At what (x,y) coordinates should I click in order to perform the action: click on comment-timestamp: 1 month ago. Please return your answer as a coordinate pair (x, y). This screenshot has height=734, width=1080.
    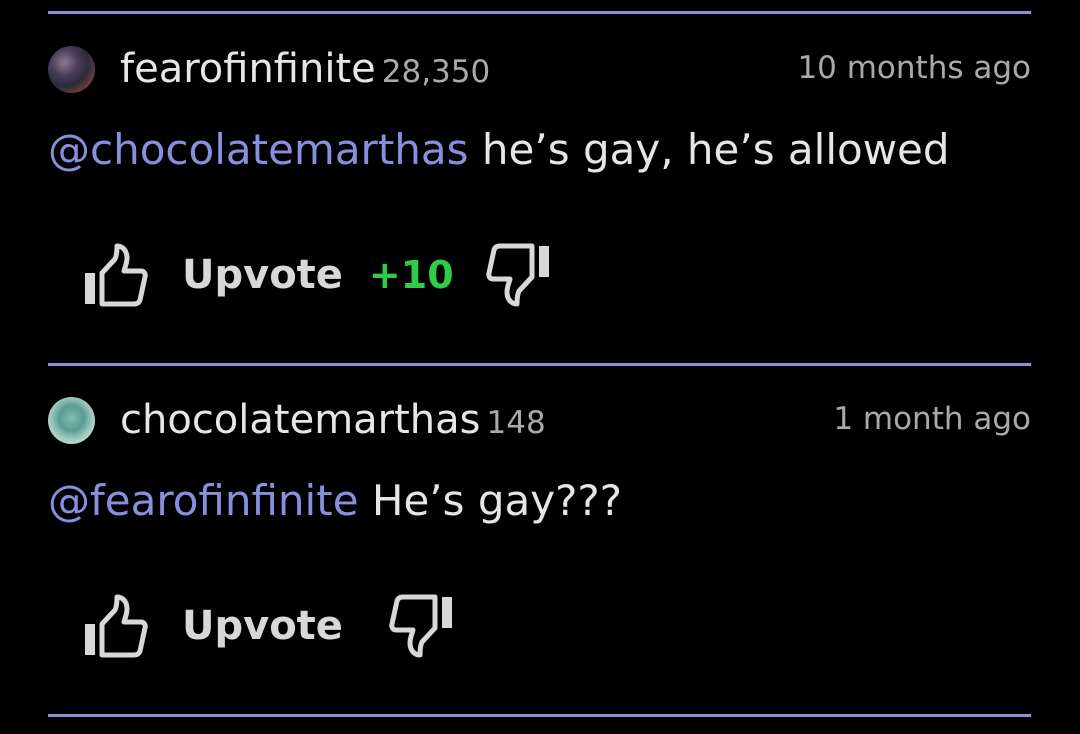
    Looking at the image, I should click on (932, 419).